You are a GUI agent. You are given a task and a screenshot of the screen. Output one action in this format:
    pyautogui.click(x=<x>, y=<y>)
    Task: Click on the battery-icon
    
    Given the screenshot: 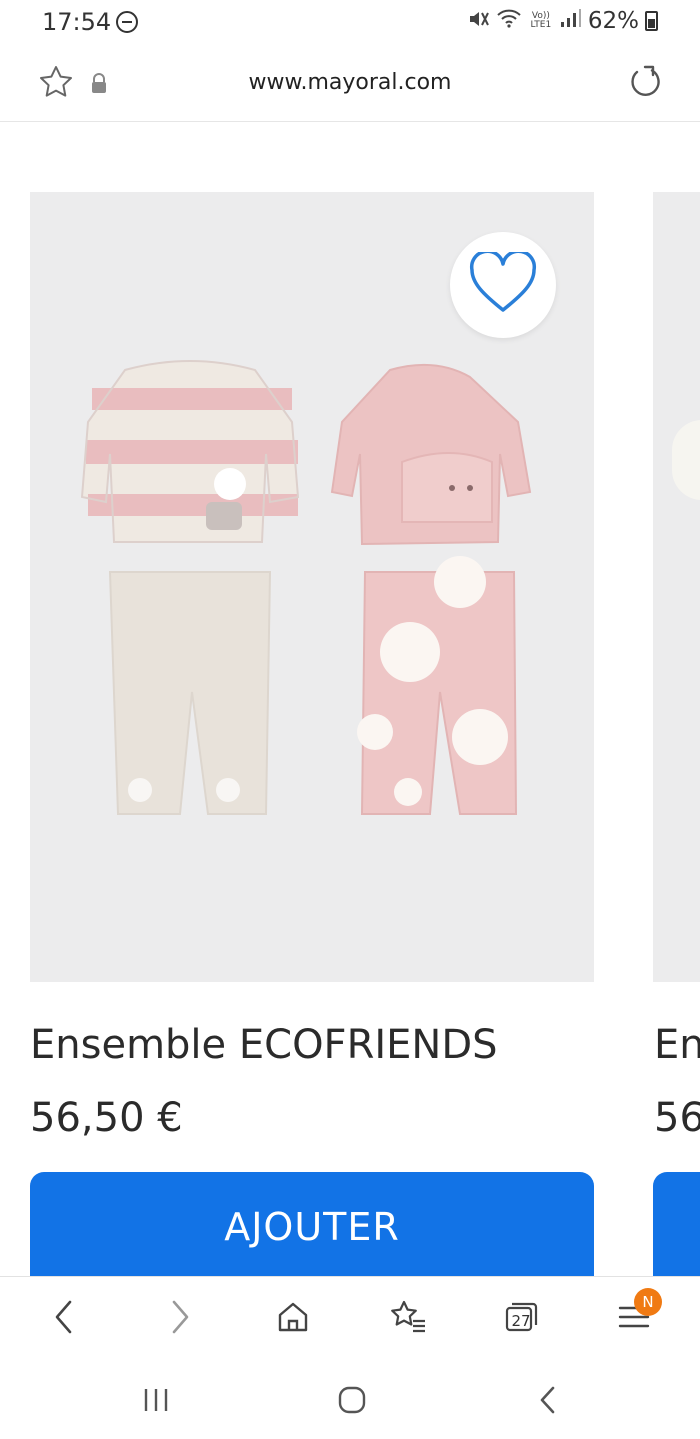 What is the action you would take?
    pyautogui.click(x=651, y=21)
    